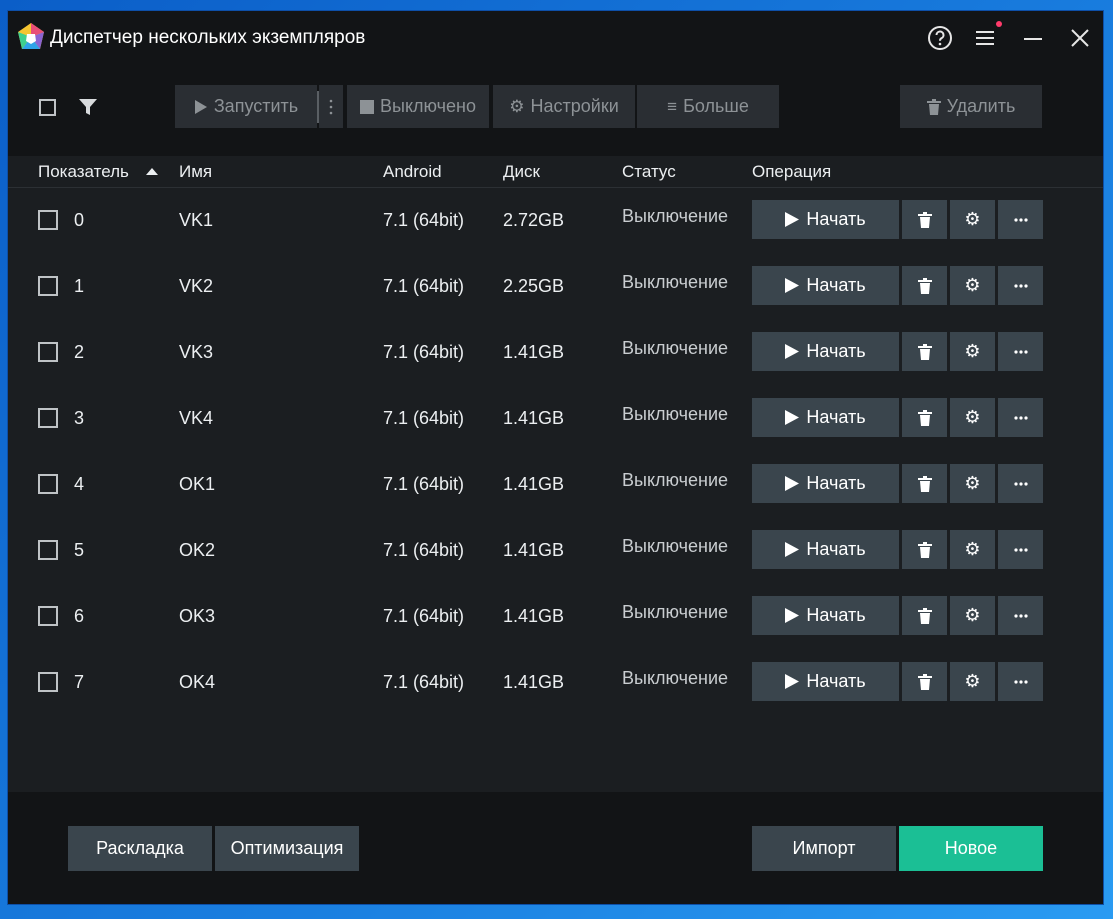  What do you see at coordinates (152, 171) in the screenshot?
I see `sort-up-icon` at bounding box center [152, 171].